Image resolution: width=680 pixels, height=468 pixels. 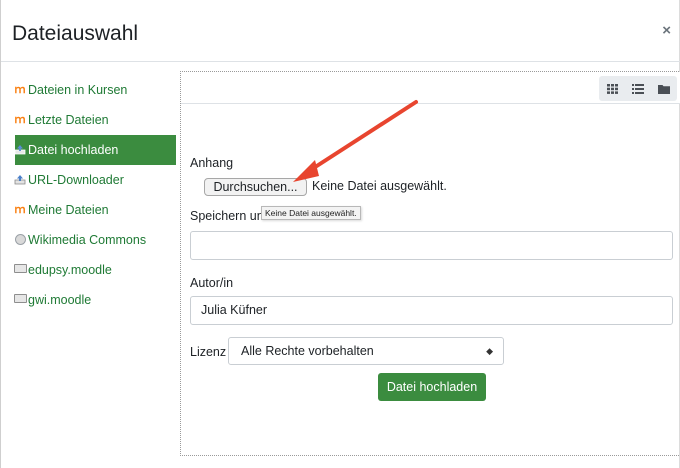 I want to click on dialog-header: Dateiauswahl ×, so click(x=340, y=31).